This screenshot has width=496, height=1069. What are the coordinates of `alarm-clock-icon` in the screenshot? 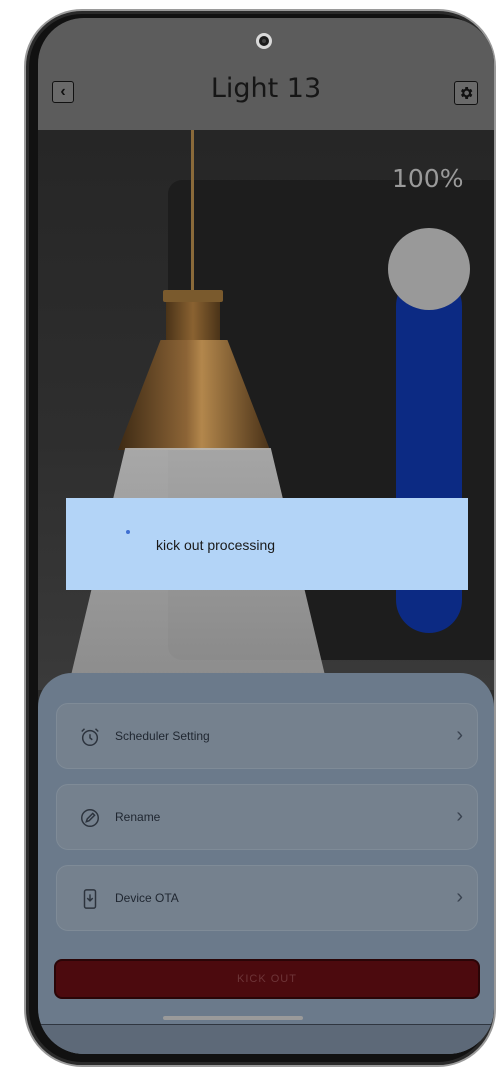 It's located at (90, 737).